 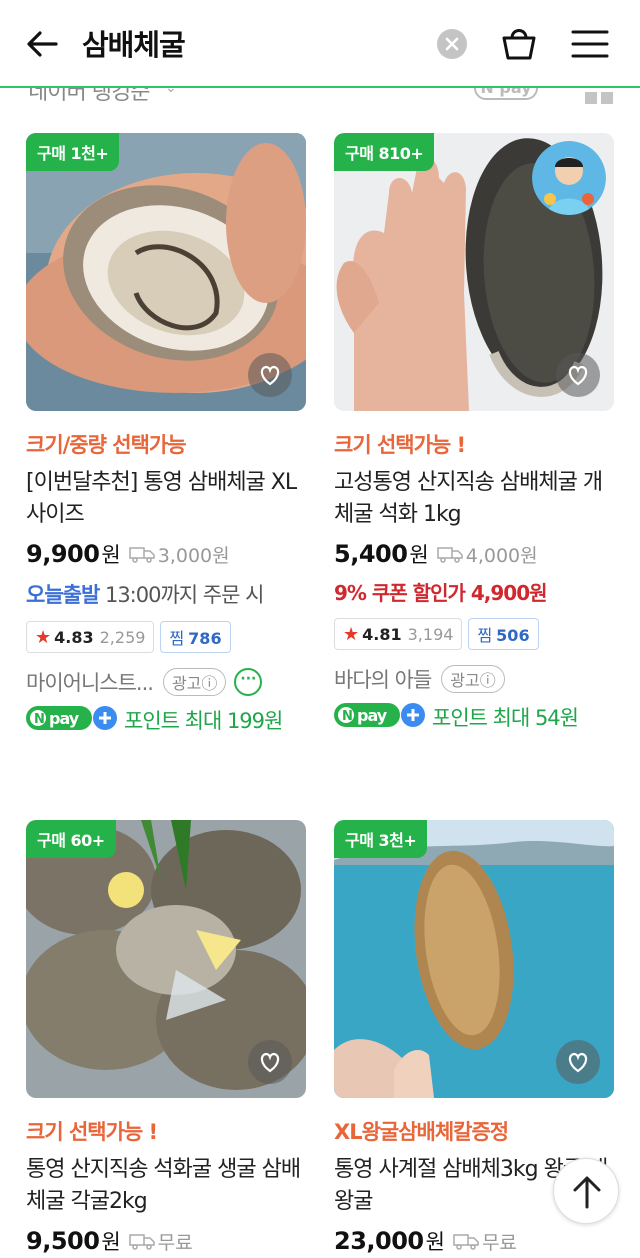 What do you see at coordinates (171, 92) in the screenshot?
I see `chevron-down-icon: ⌄` at bounding box center [171, 92].